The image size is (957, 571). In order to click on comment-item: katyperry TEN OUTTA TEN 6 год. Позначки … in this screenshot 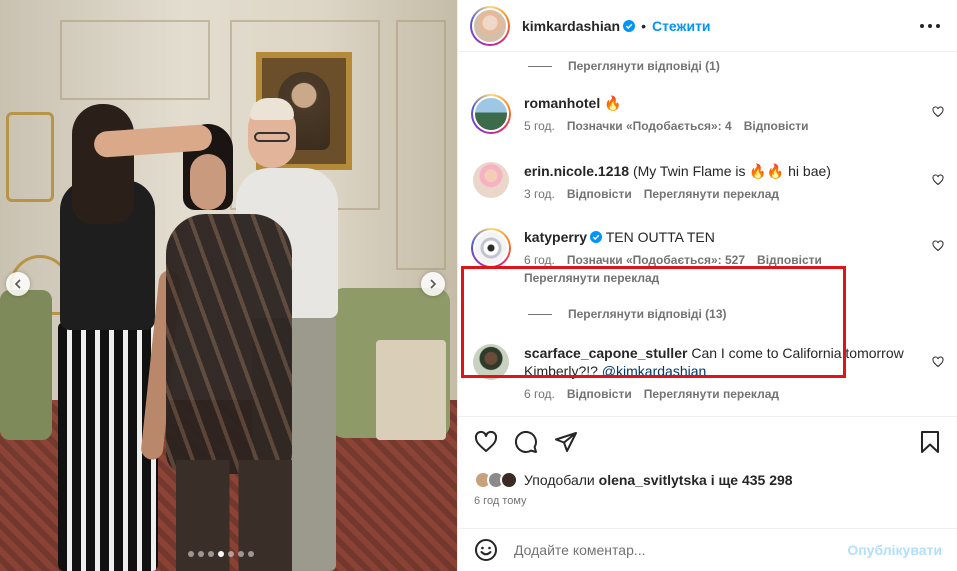, I will do `click(708, 257)`.